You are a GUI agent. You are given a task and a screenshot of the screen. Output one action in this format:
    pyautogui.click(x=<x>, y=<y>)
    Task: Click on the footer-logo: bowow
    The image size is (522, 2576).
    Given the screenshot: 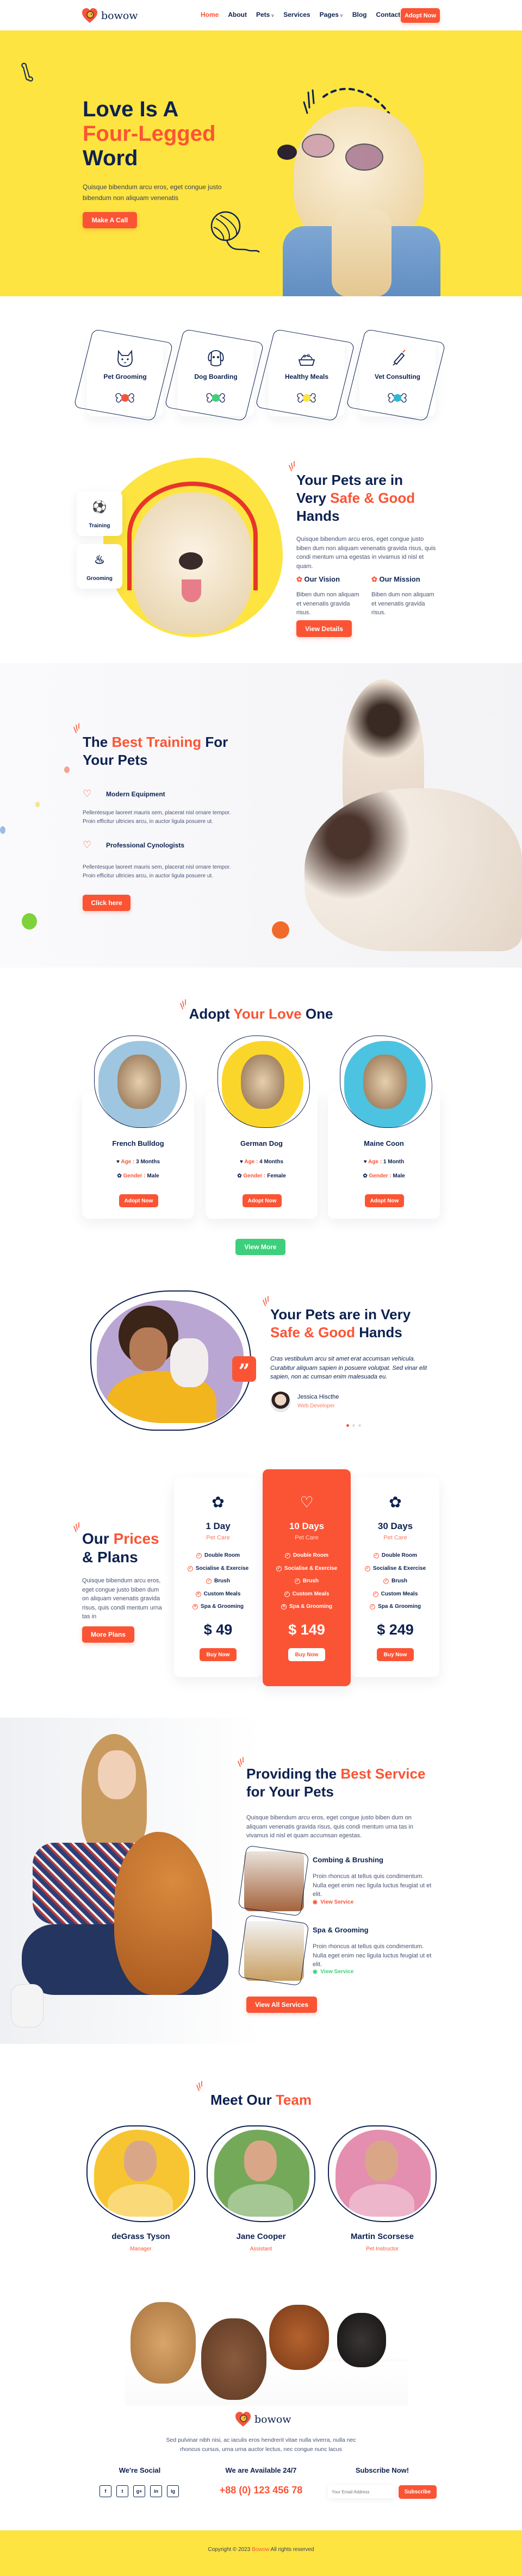 What is the action you would take?
    pyautogui.click(x=263, y=2420)
    